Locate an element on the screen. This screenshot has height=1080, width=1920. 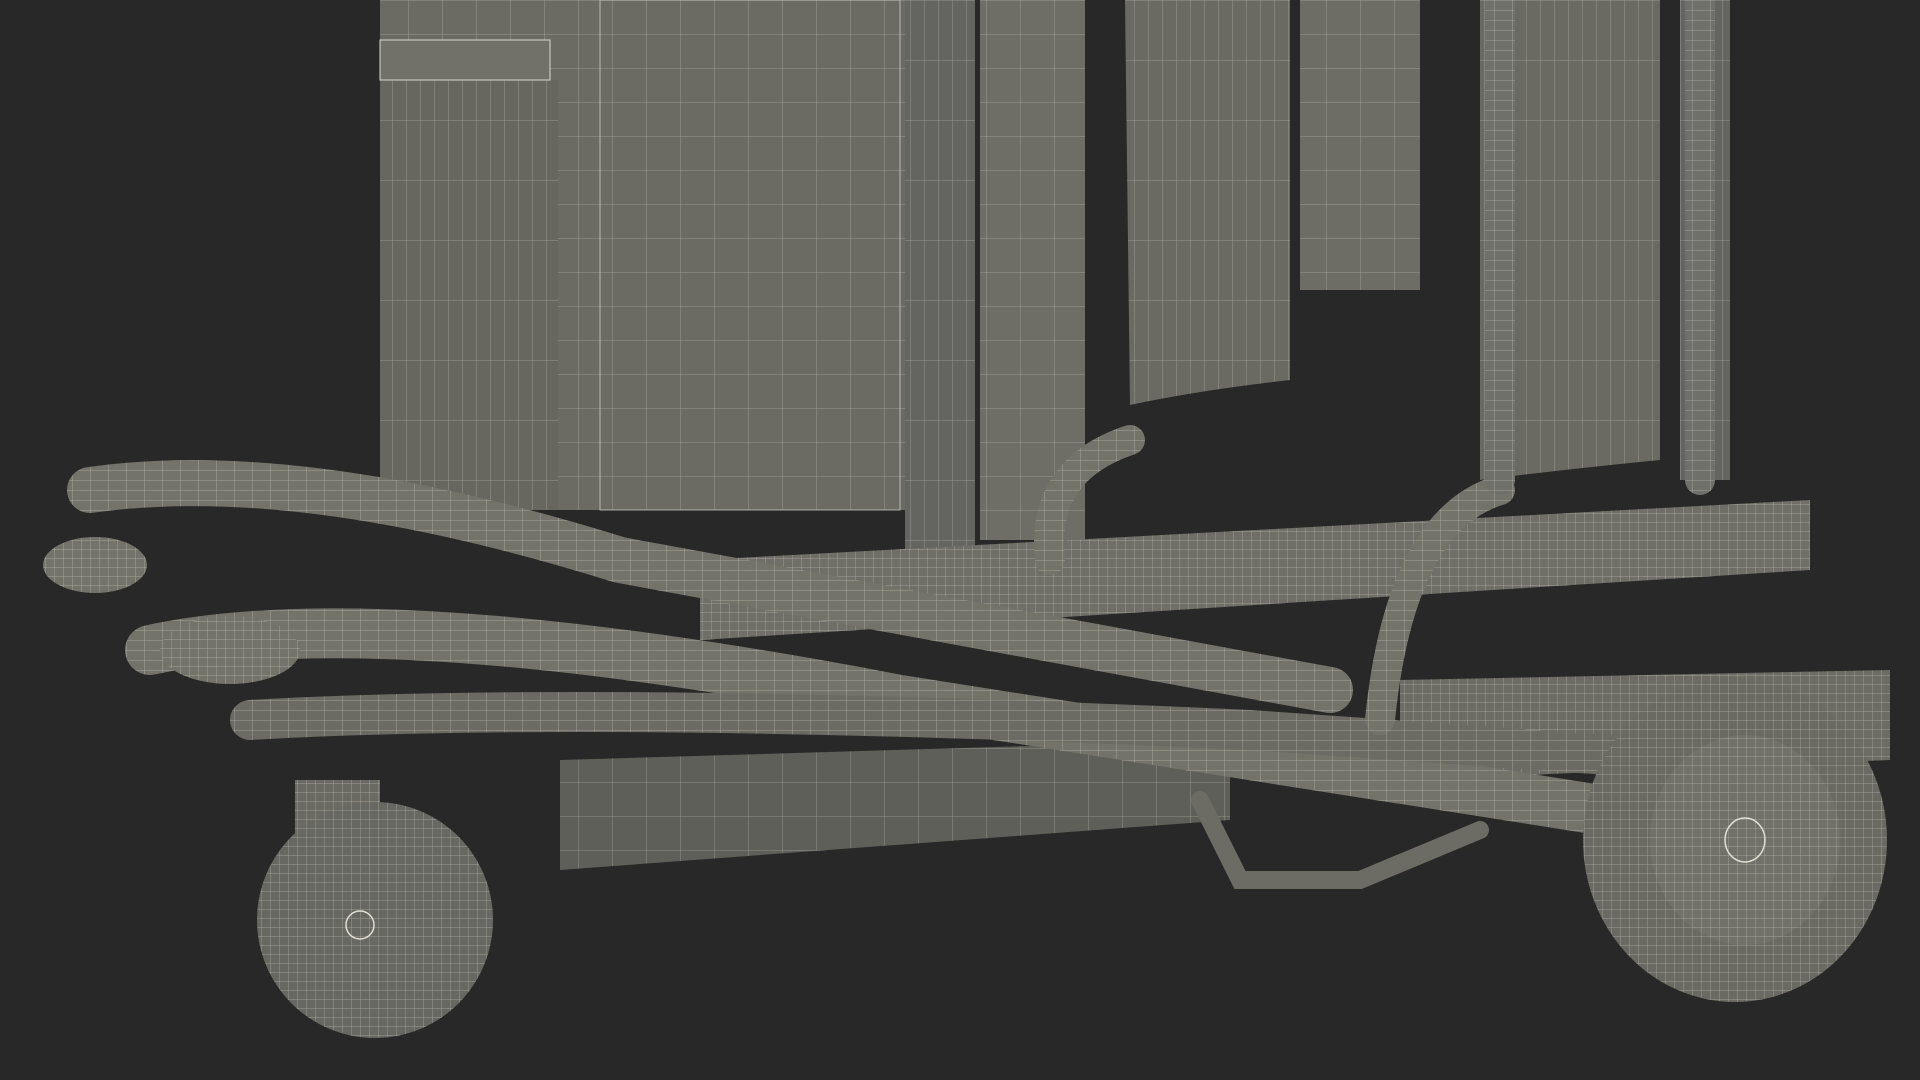
right-doors is located at coordinates (1427, 240).